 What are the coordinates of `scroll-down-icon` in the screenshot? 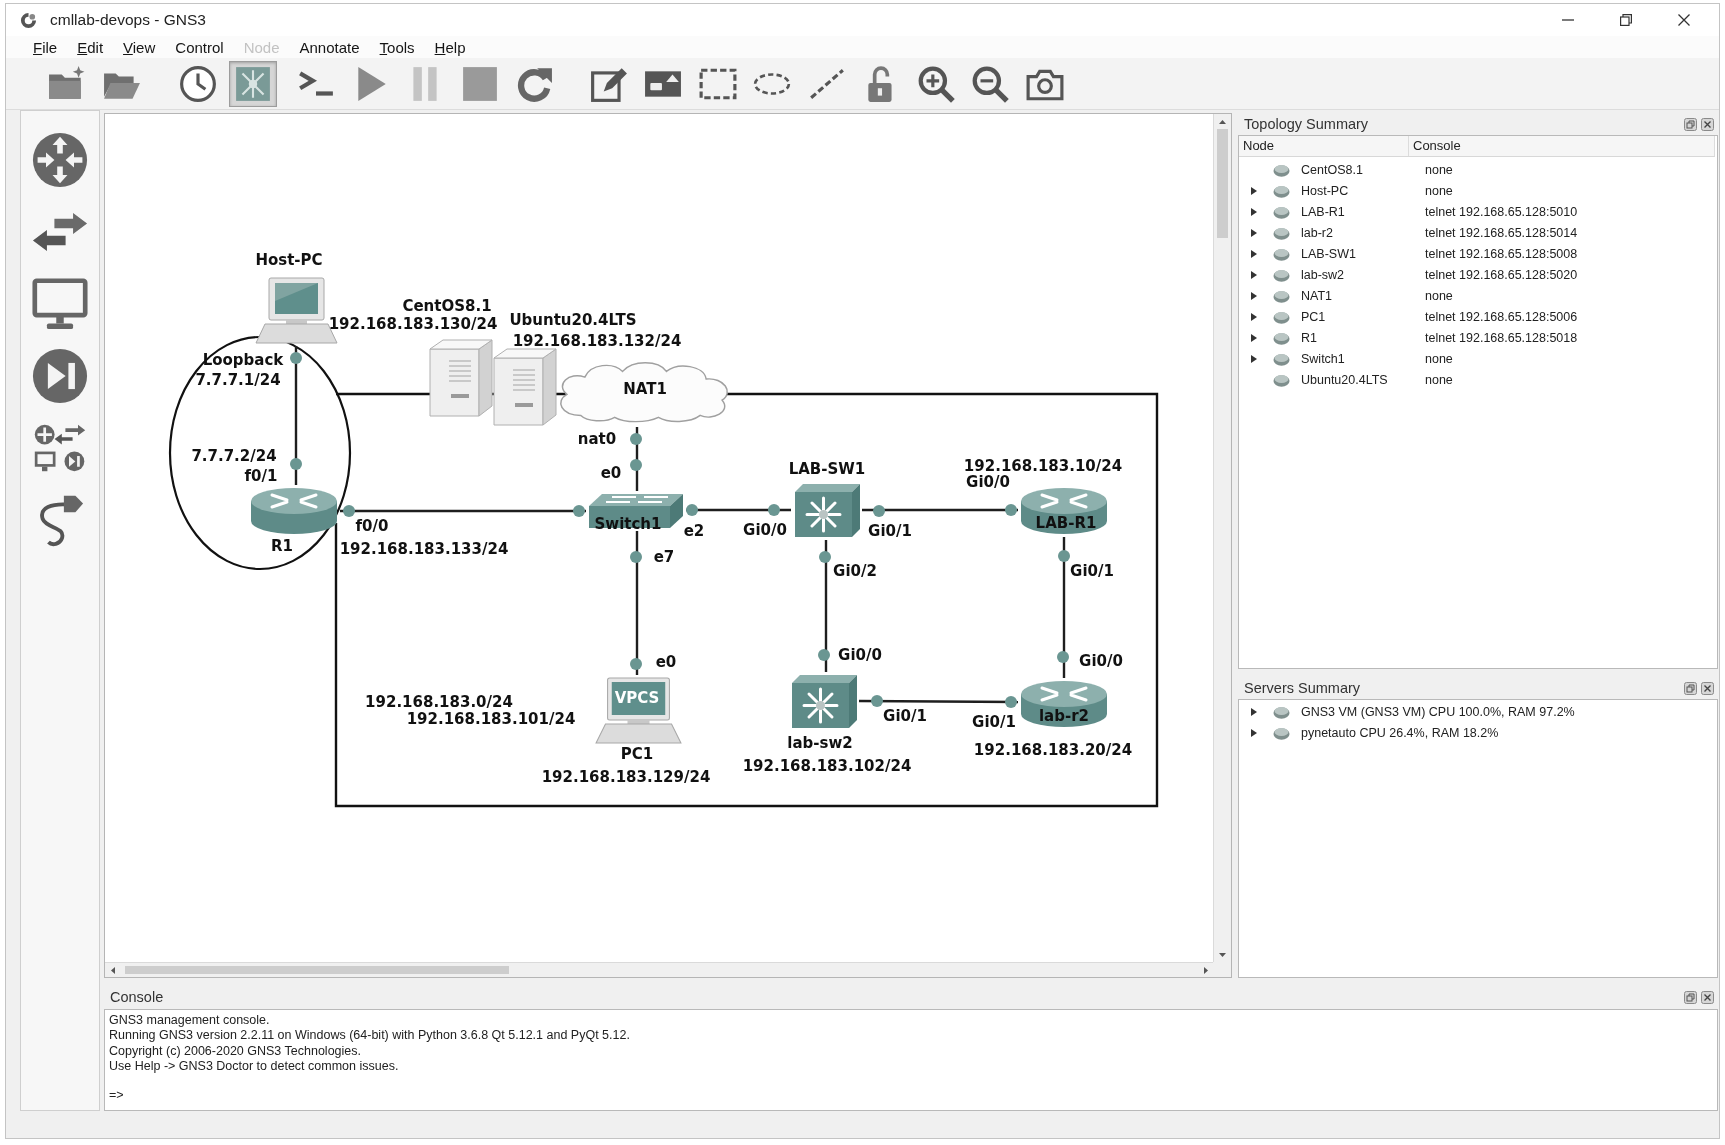 It's located at (1222, 954).